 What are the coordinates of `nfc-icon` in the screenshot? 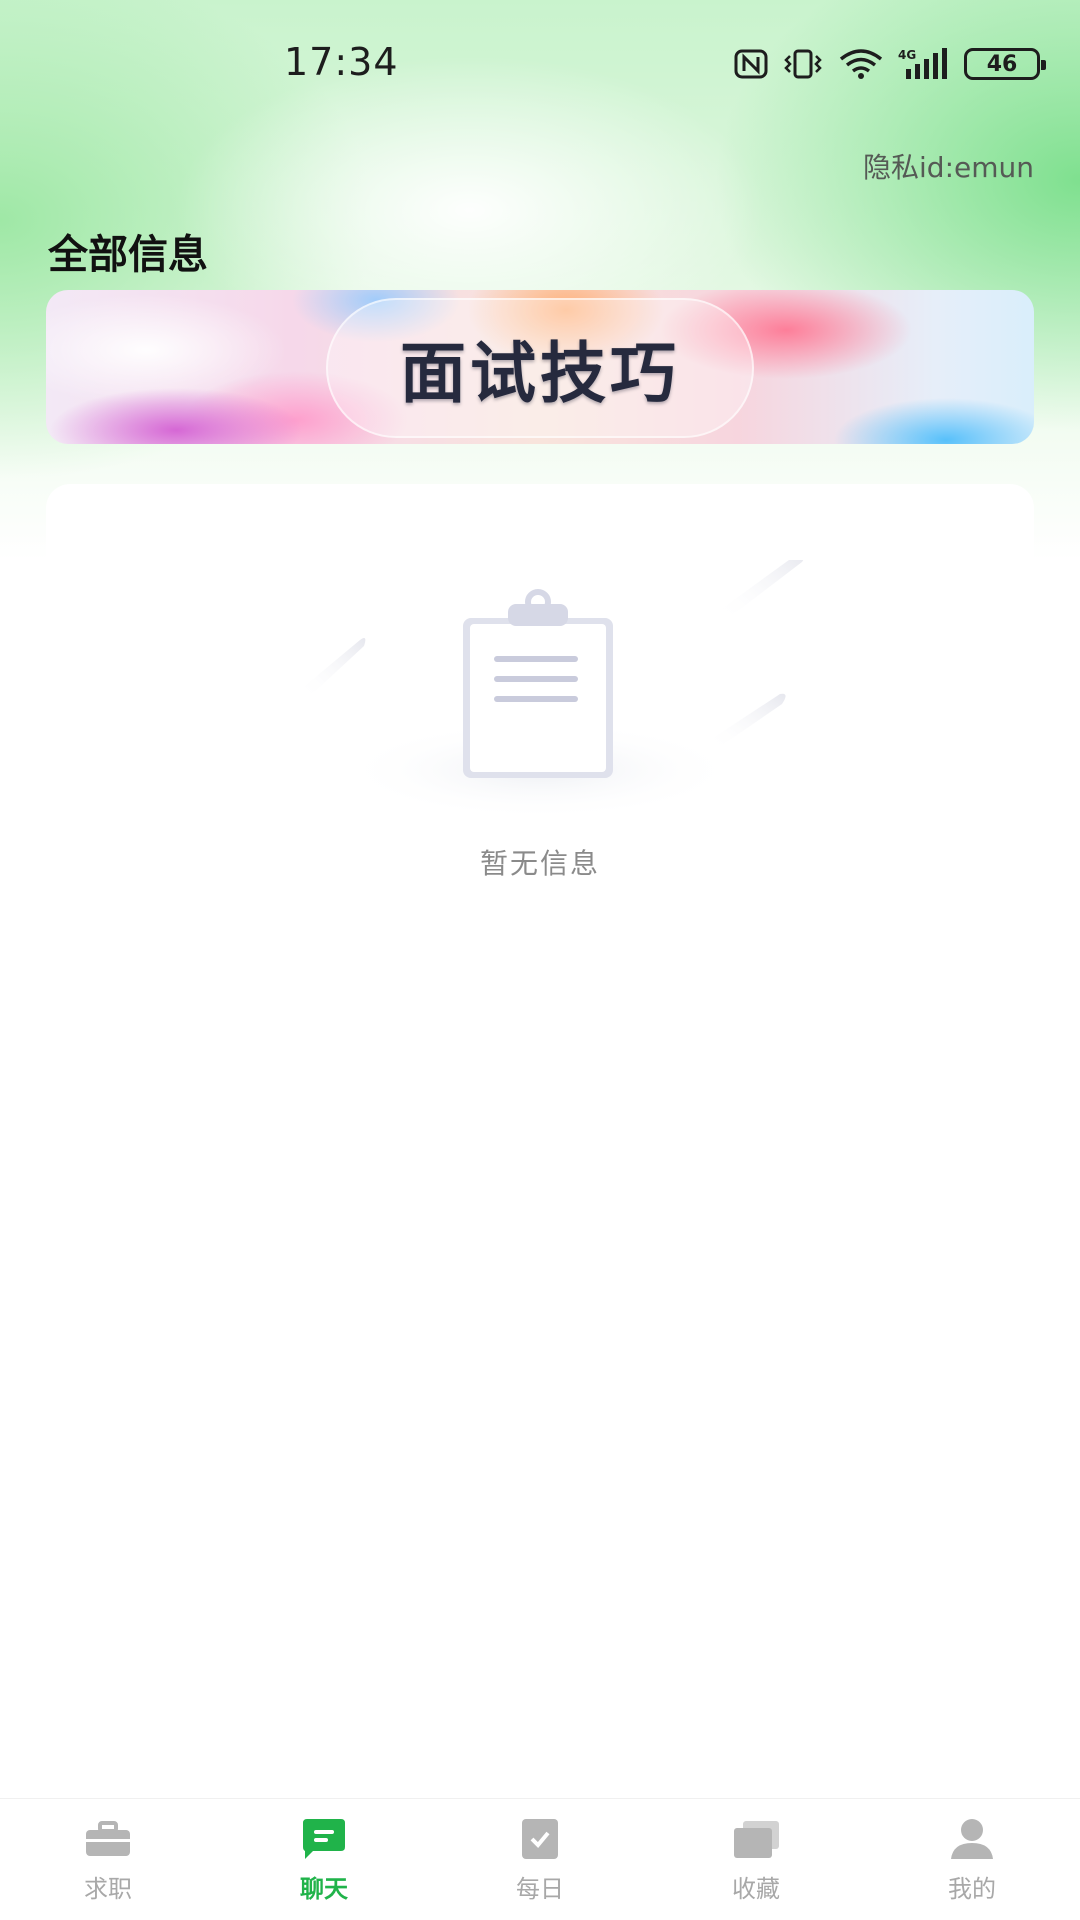 It's located at (751, 64).